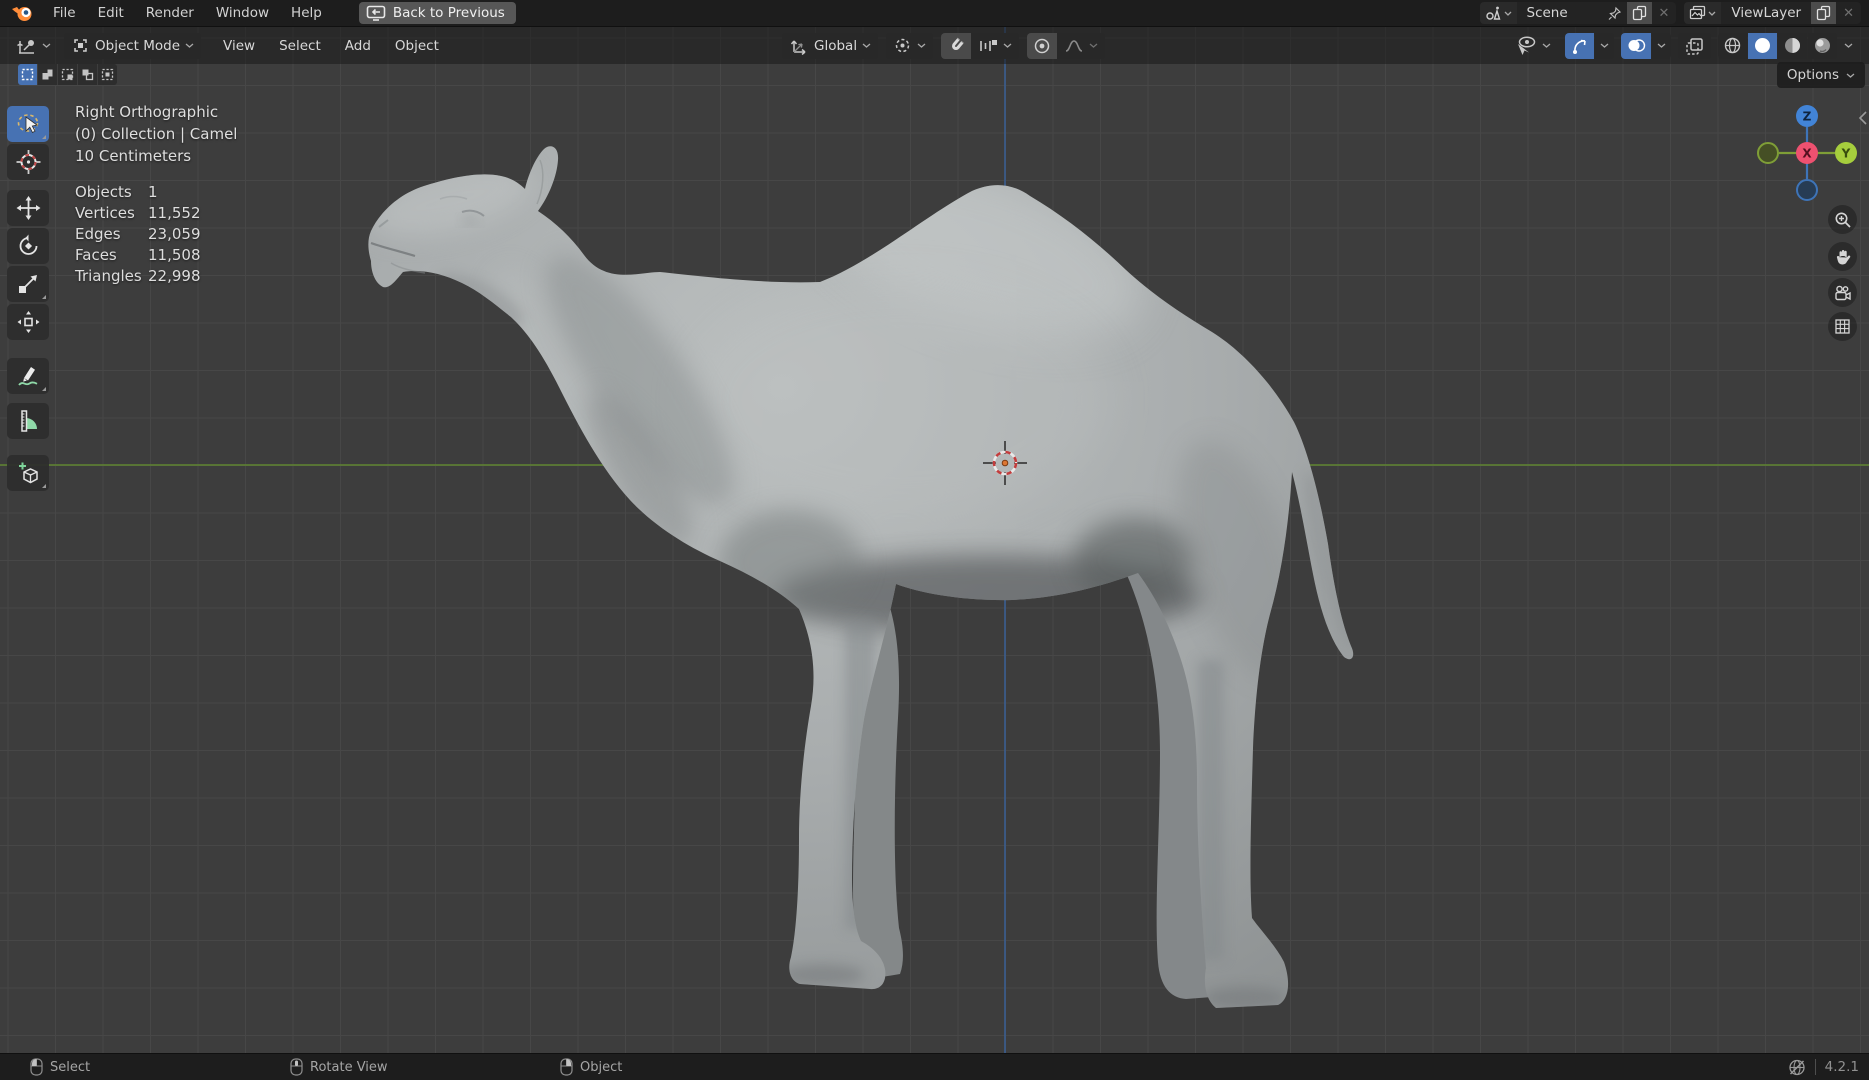  What do you see at coordinates (87, 74) in the screenshot?
I see `select-mode-invert` at bounding box center [87, 74].